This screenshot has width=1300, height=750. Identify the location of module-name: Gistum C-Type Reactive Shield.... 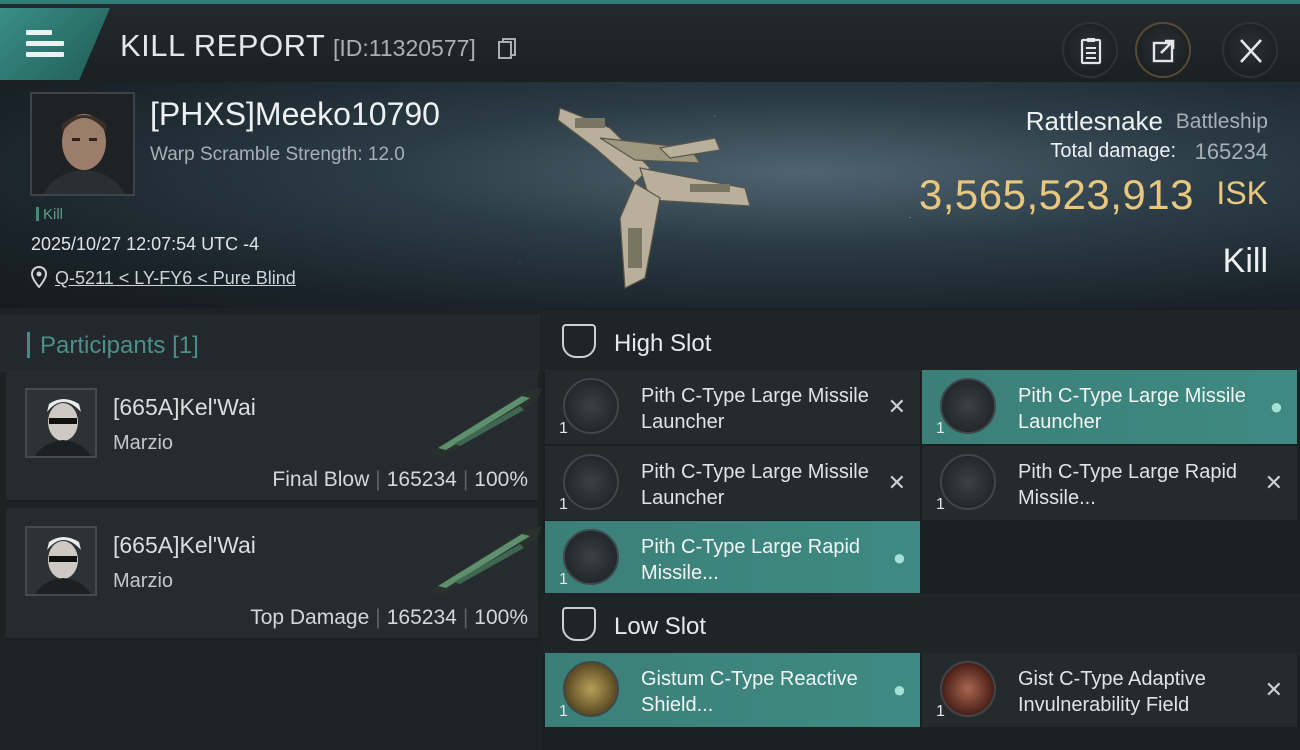
(749, 692).